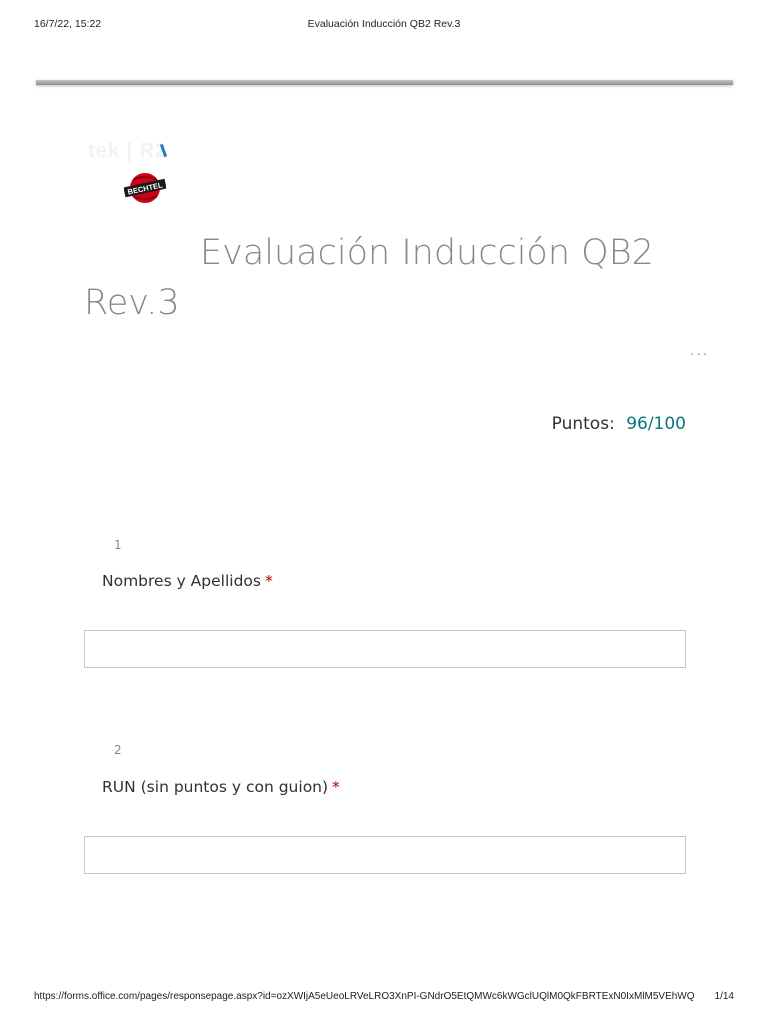 The height and width of the screenshot is (1024, 768). Describe the element at coordinates (583, 424) in the screenshot. I see `score-label: Puntos:` at that location.